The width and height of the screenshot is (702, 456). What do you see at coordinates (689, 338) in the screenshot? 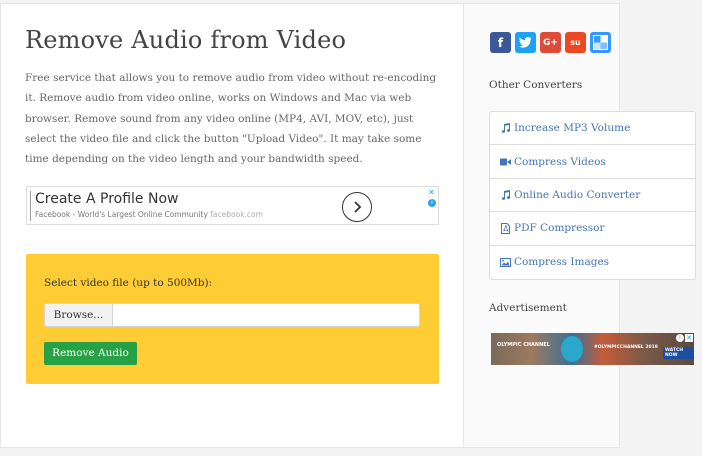
I see `banner-close-icon: ✕` at bounding box center [689, 338].